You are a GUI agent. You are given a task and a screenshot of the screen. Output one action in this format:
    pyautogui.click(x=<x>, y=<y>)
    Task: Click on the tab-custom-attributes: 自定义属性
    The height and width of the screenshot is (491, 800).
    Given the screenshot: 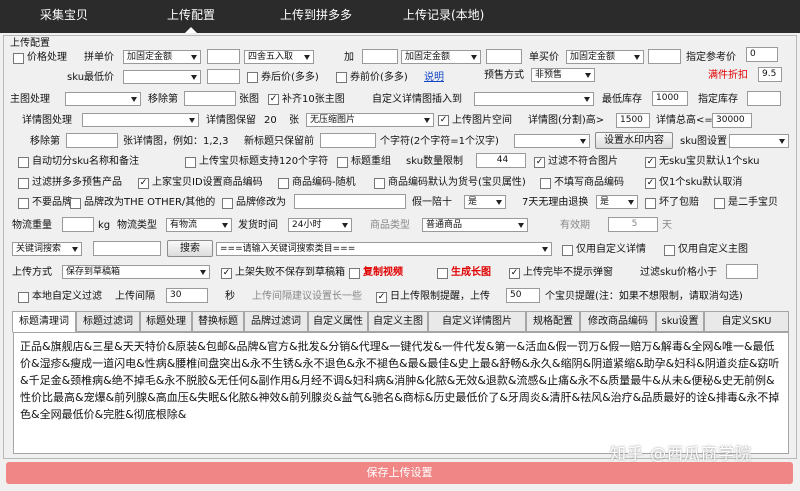 What is the action you would take?
    pyautogui.click(x=338, y=321)
    